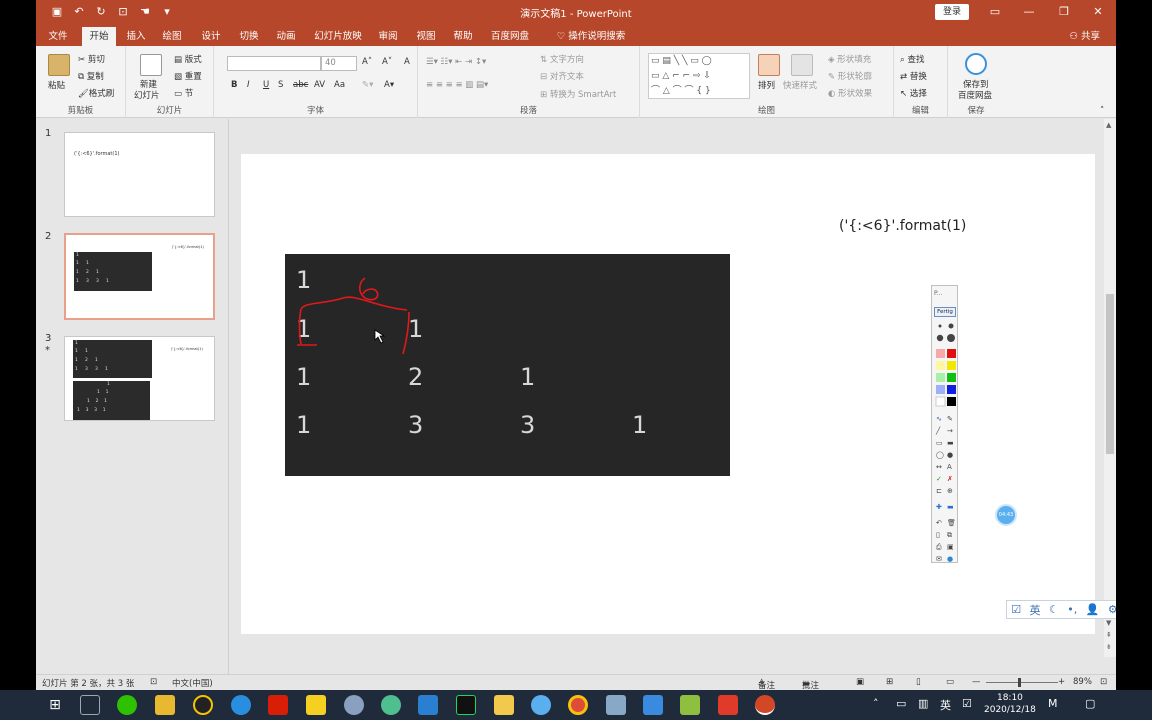 Image resolution: width=1152 pixels, height=720 pixels. What do you see at coordinates (91, 59) in the screenshot?
I see `cut-button: ✂ 剪切` at bounding box center [91, 59].